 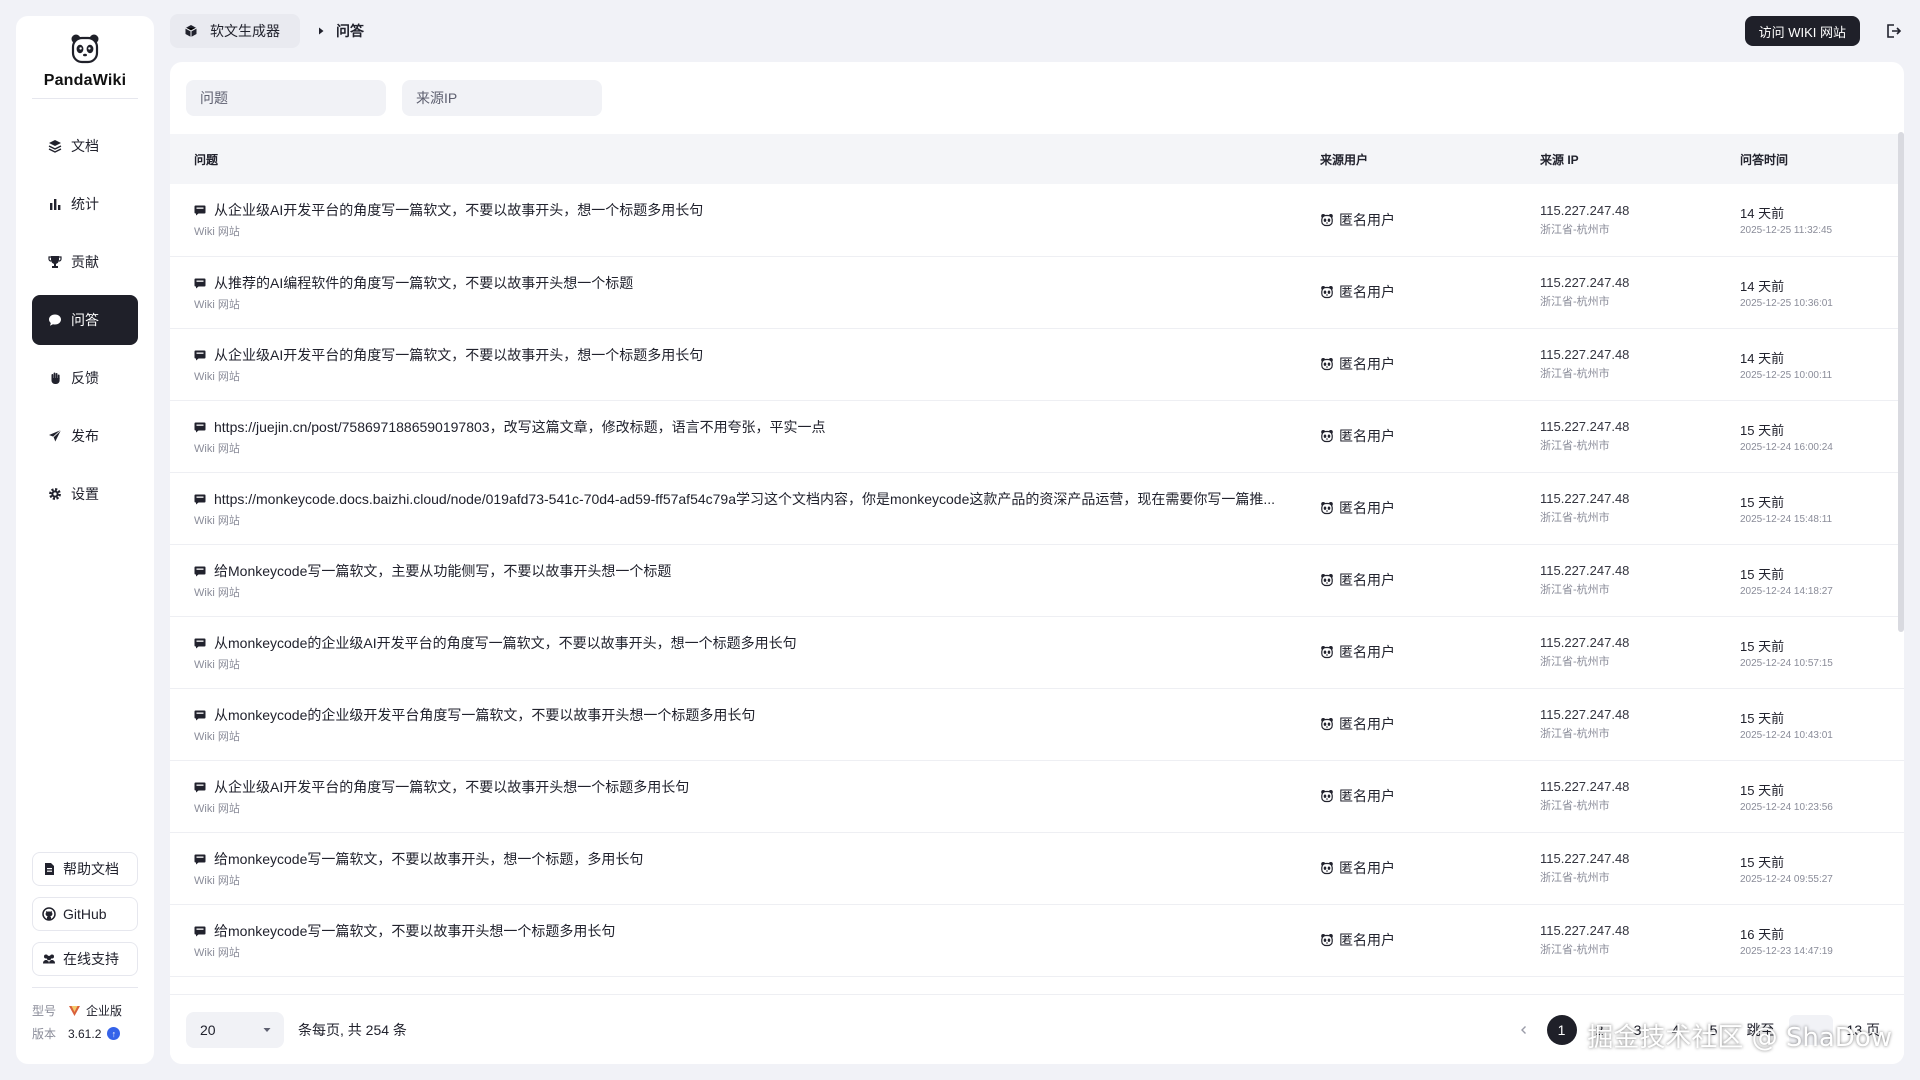 I want to click on nav-item-contribution: 贡献, so click(x=85, y=262).